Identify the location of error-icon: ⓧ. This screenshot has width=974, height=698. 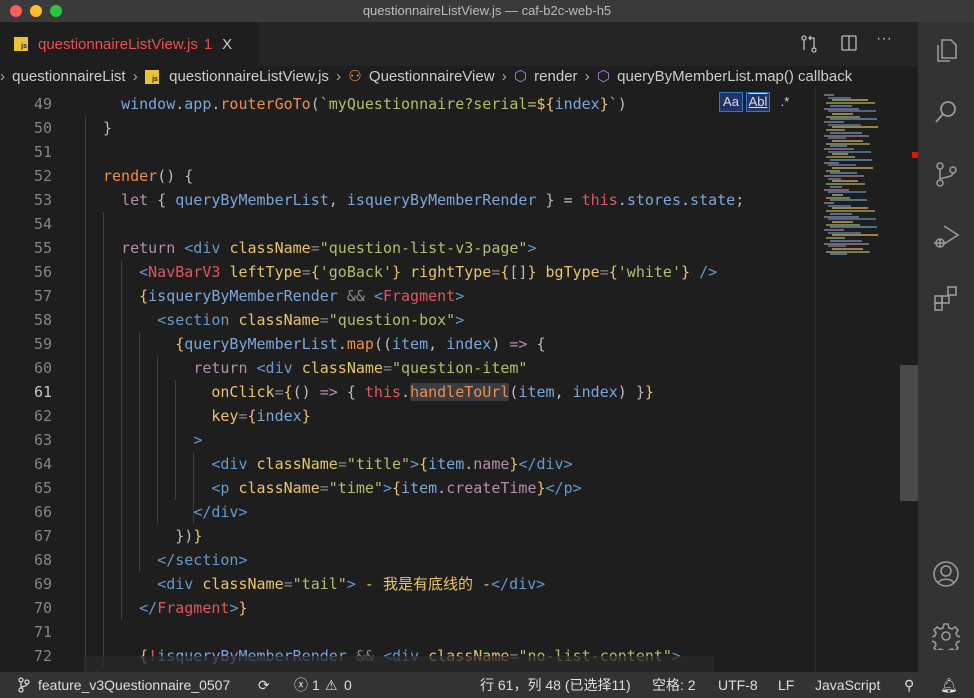
(301, 685).